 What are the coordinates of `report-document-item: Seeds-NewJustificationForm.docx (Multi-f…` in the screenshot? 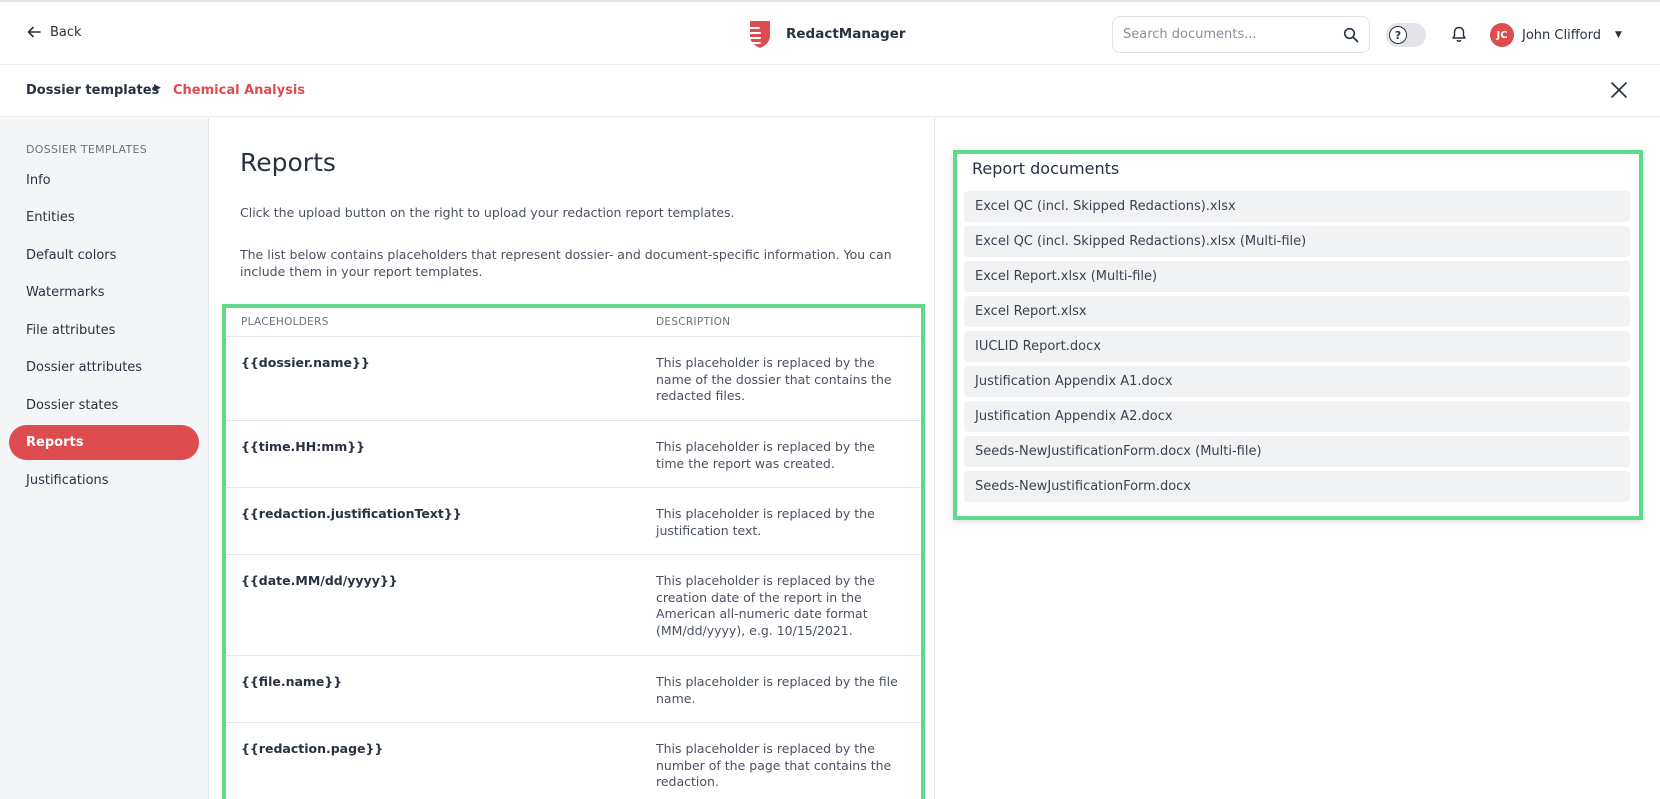 It's located at (1297, 451).